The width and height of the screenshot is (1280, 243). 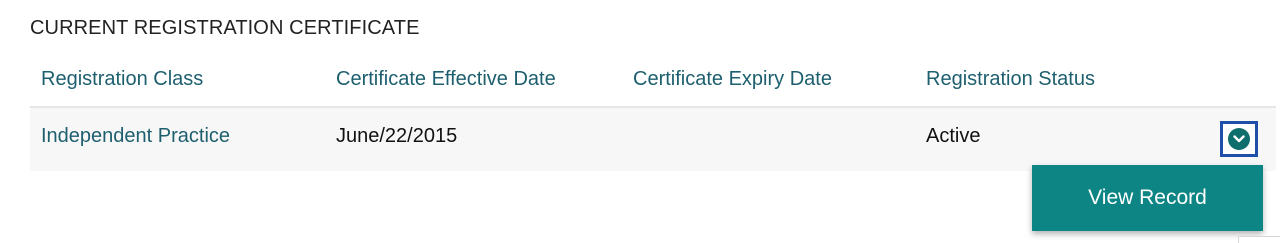 I want to click on column-header-expiry-date: Certificate Expiry Date, so click(x=732, y=79).